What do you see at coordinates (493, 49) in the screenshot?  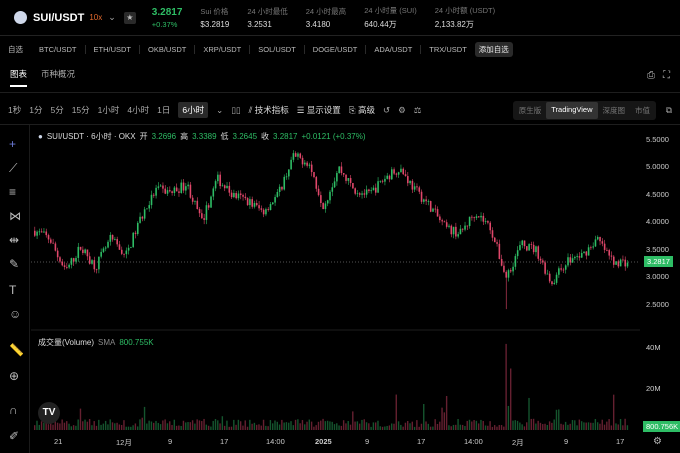 I see `add-favorite-button: 添加自选` at bounding box center [493, 49].